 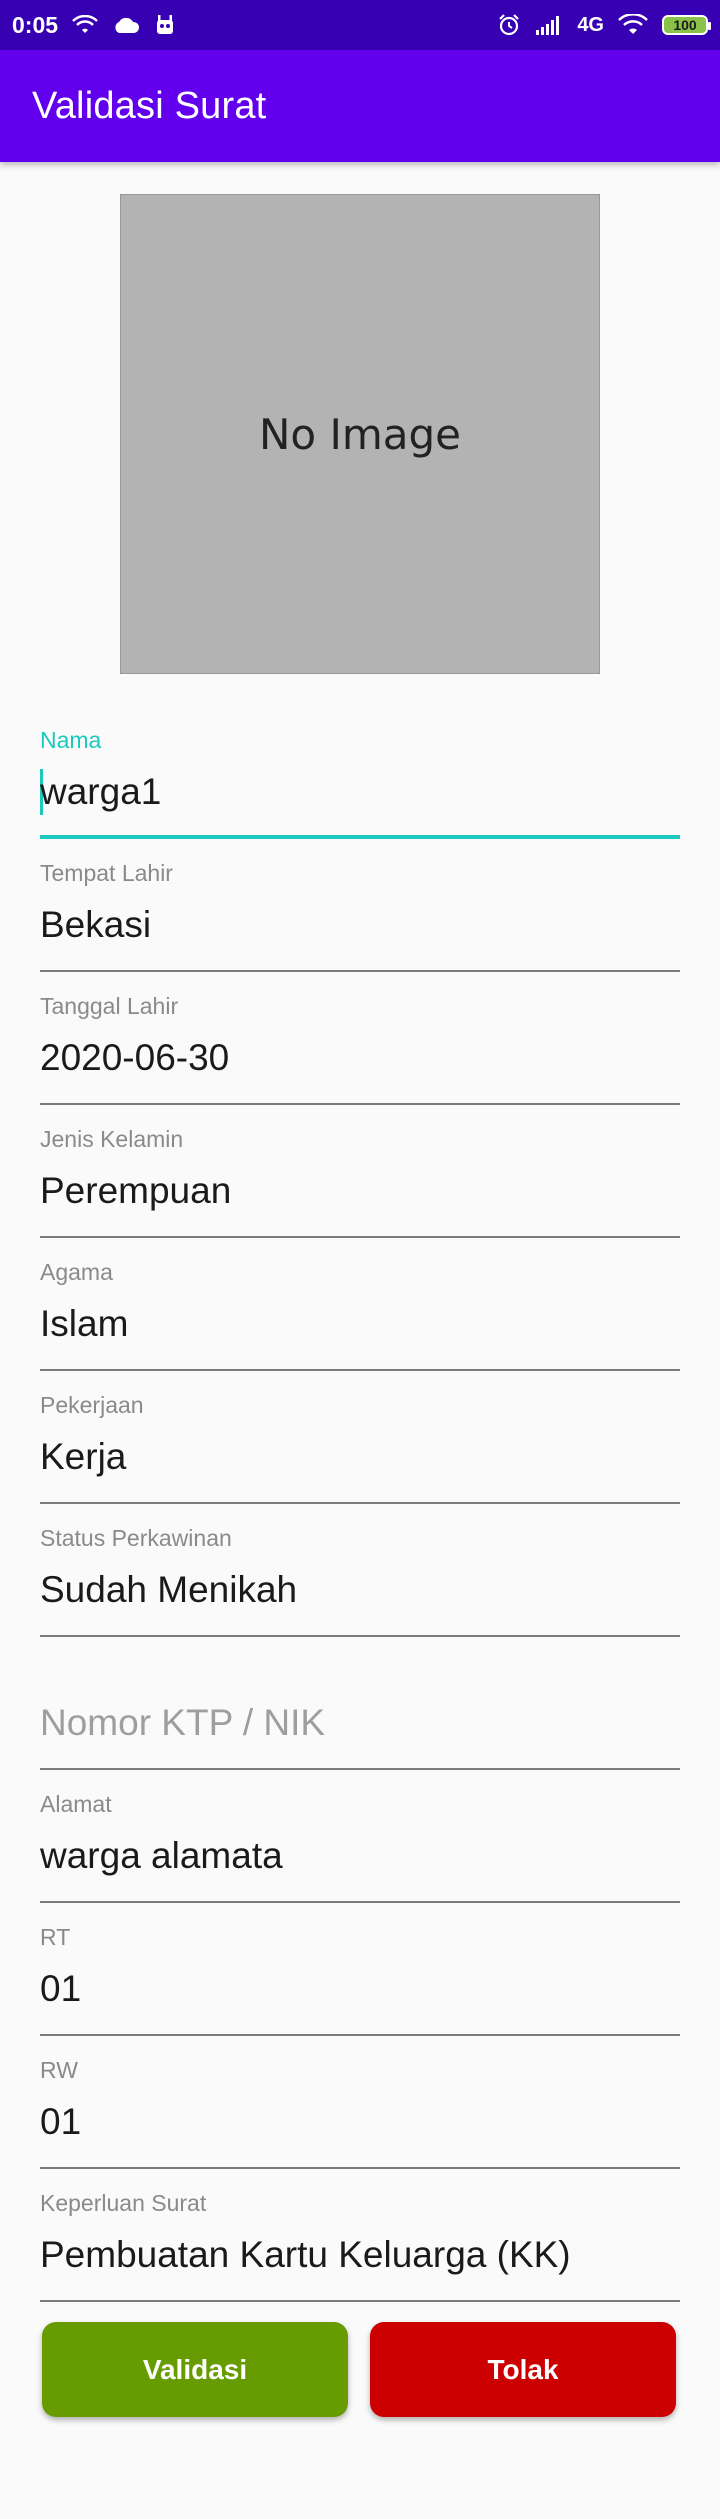 I want to click on field-label: RW, so click(x=59, y=2070).